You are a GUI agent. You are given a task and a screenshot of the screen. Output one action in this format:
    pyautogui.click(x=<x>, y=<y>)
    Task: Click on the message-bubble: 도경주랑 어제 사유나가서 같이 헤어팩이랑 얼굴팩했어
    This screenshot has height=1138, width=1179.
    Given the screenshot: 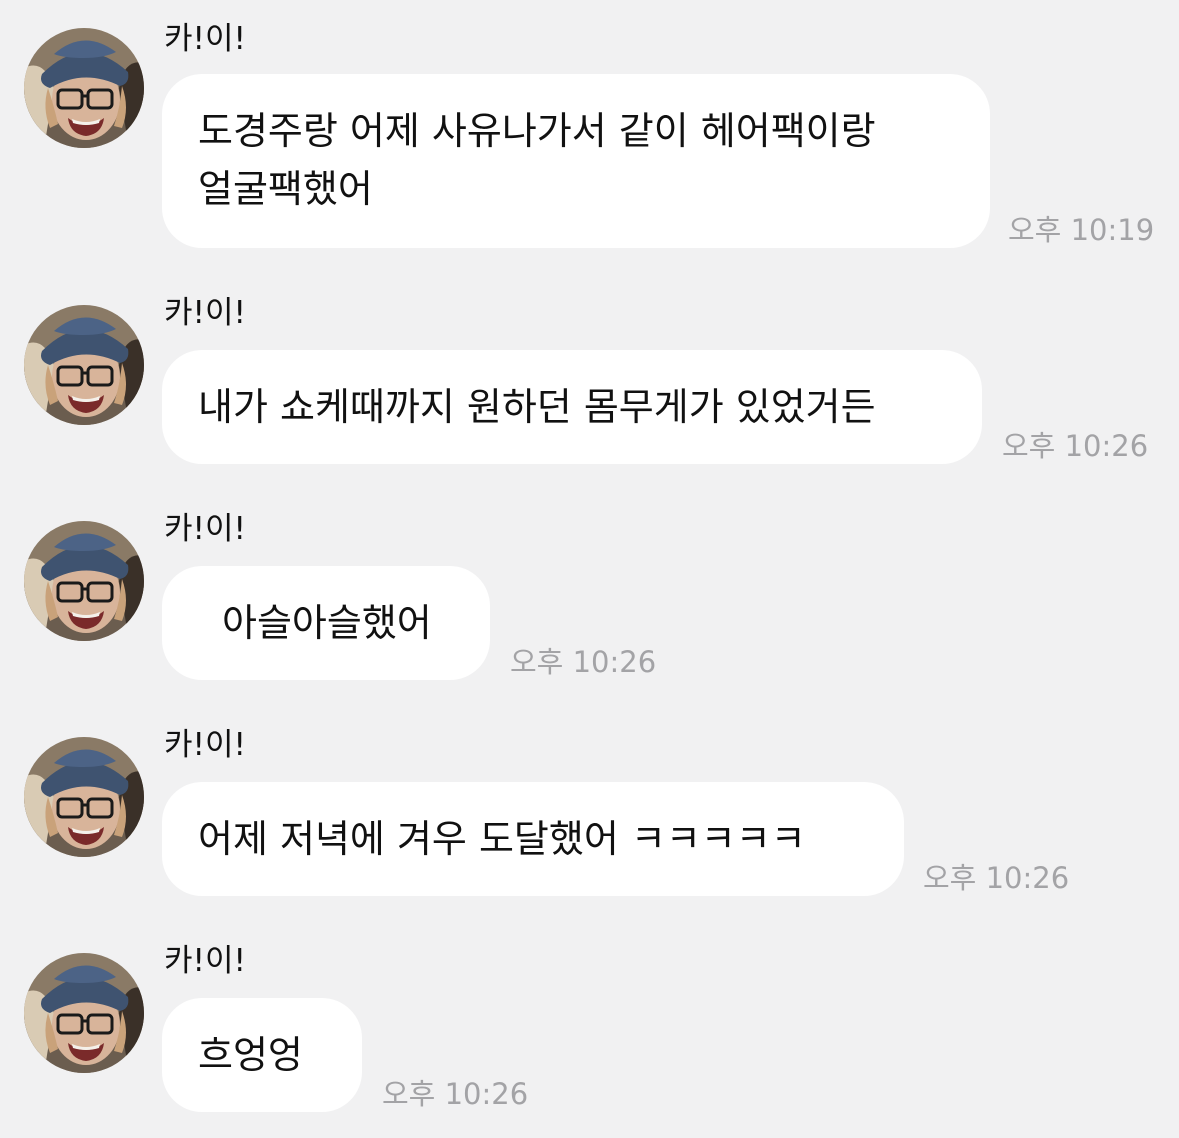 What is the action you would take?
    pyautogui.click(x=576, y=161)
    